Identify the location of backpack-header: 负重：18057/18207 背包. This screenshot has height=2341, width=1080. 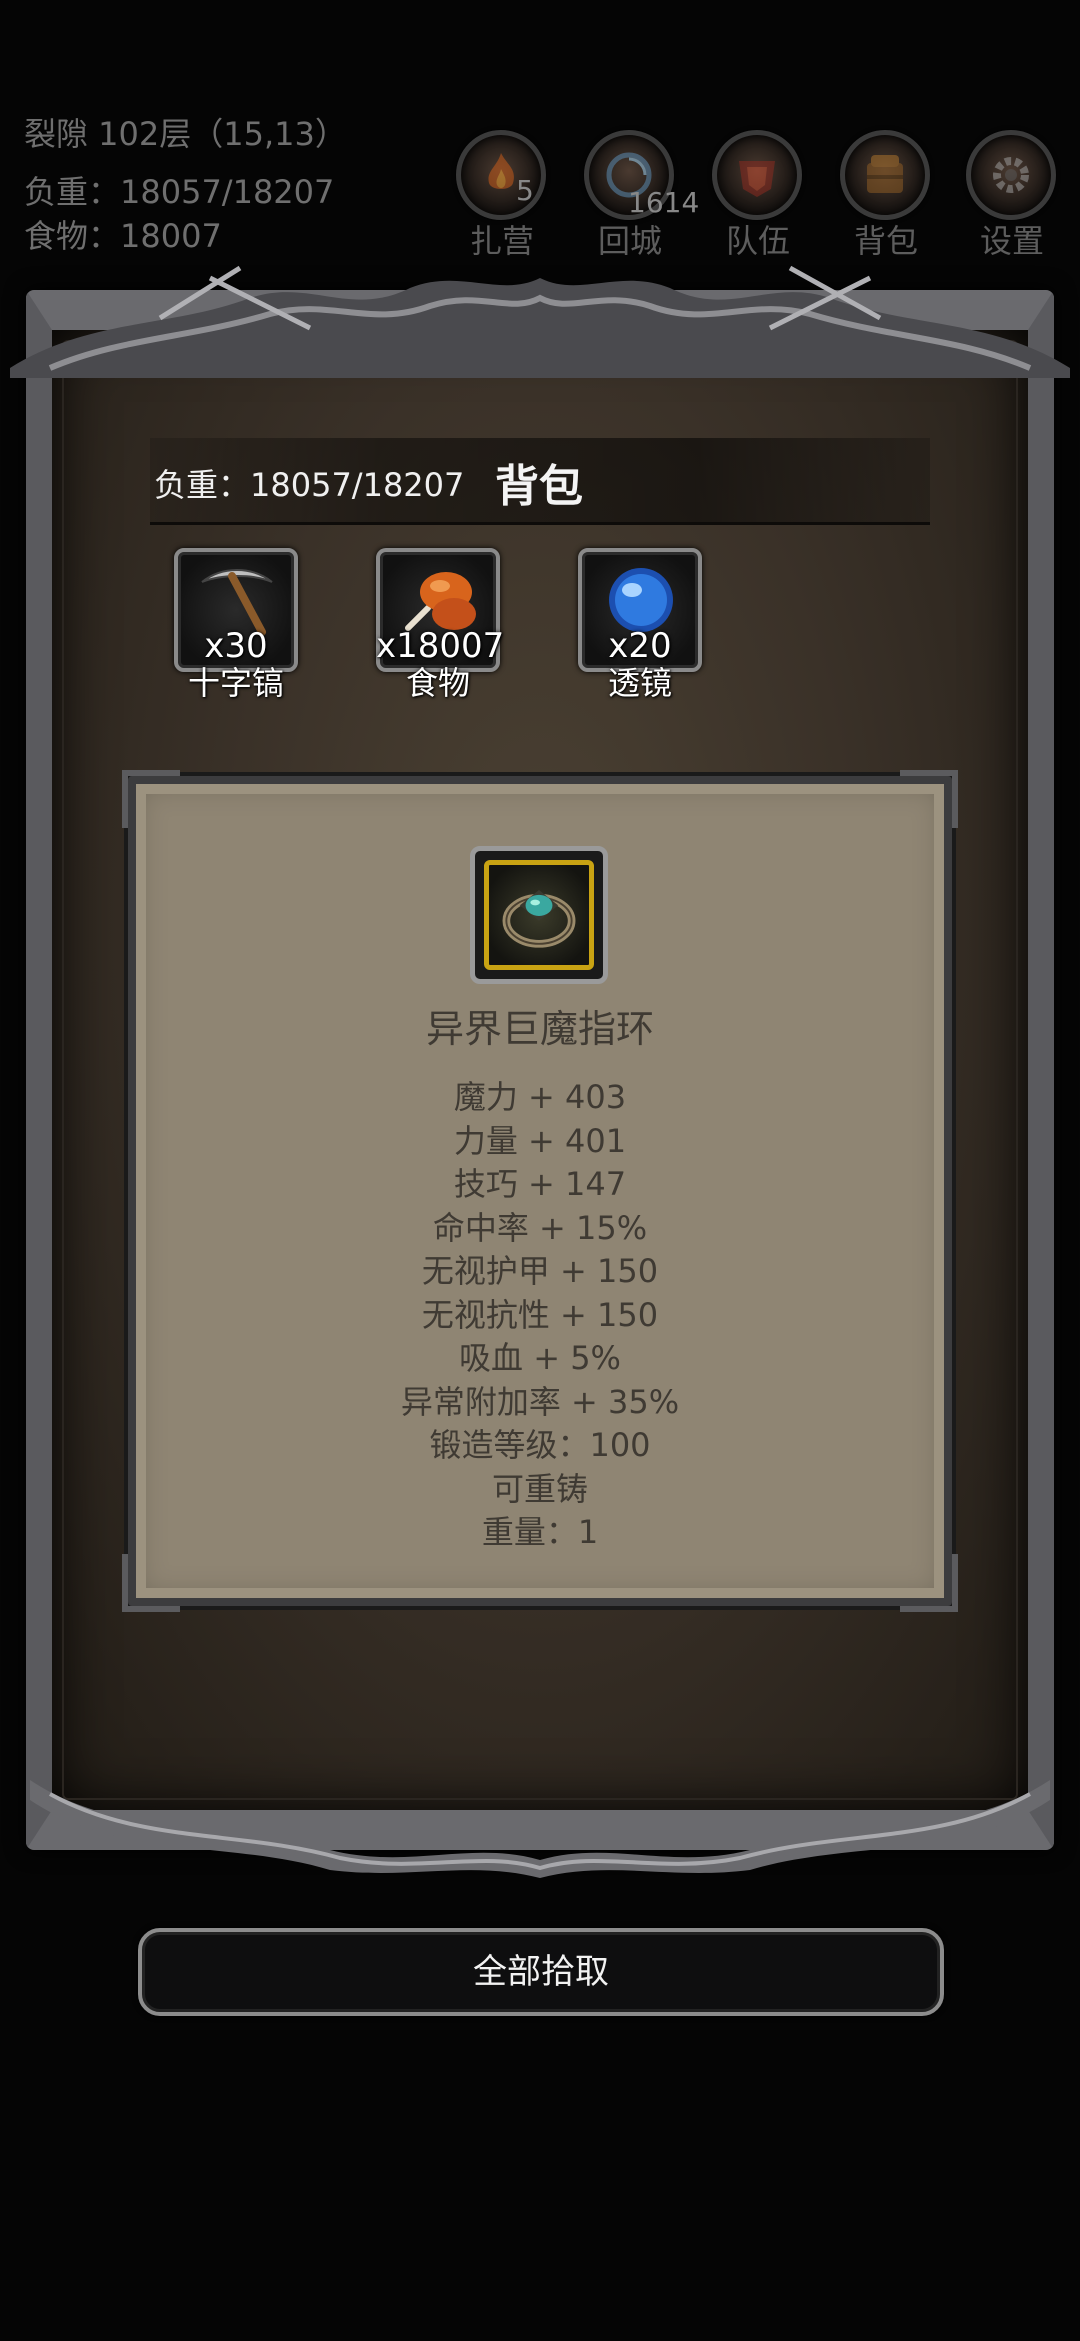
(540, 481).